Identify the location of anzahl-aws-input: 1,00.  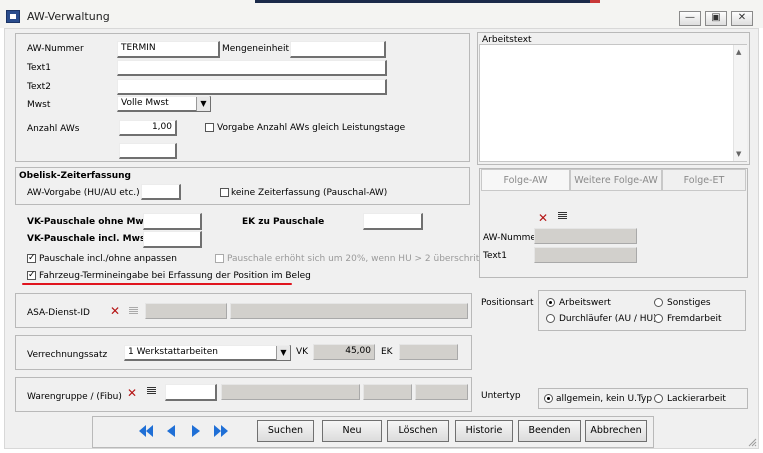
(148, 128).